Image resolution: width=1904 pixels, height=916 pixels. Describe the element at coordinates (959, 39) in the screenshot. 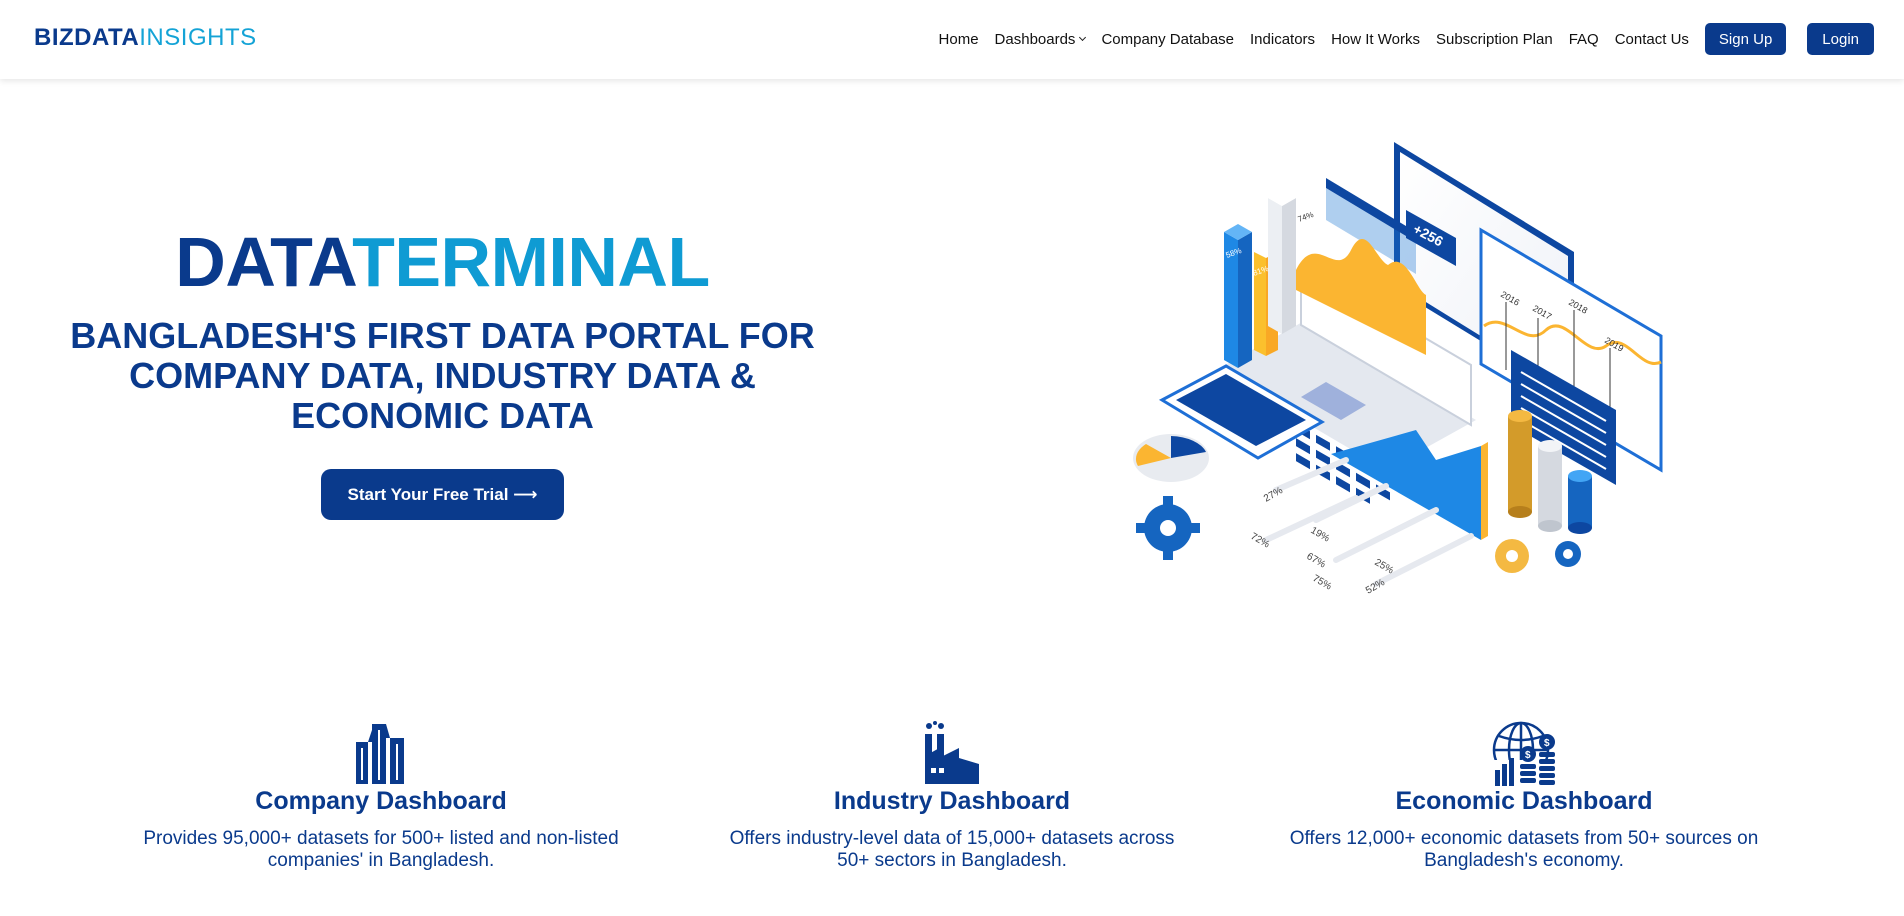

I see `nav-home: Home` at that location.